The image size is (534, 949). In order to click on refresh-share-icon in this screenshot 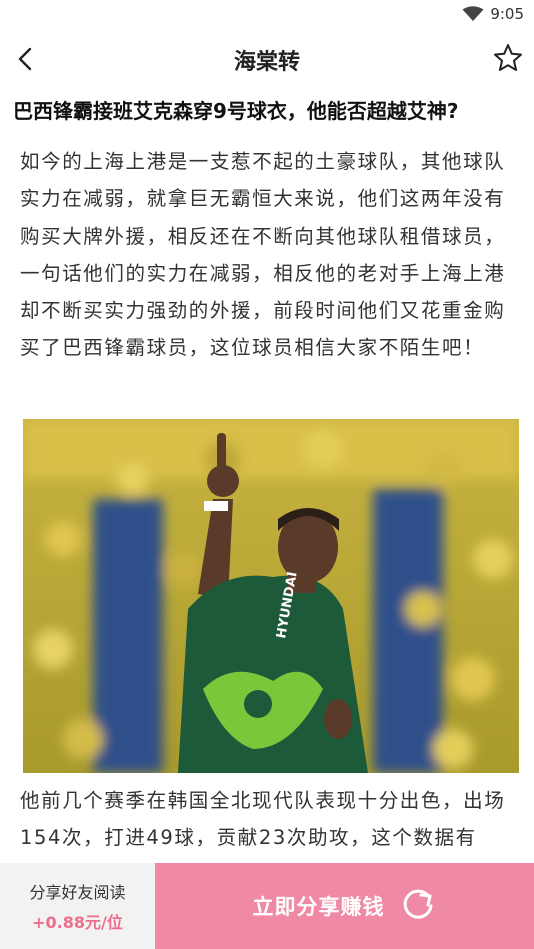, I will do `click(417, 904)`.